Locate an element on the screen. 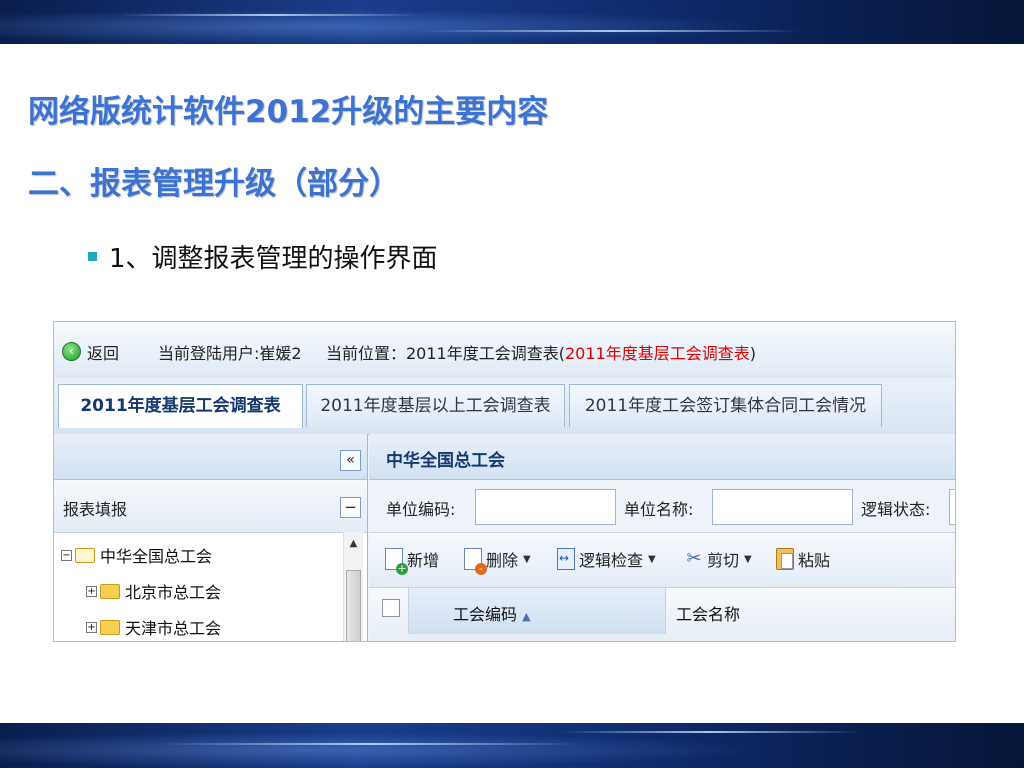 The width and height of the screenshot is (1024, 768). add-button-label: 新增 is located at coordinates (423, 560).